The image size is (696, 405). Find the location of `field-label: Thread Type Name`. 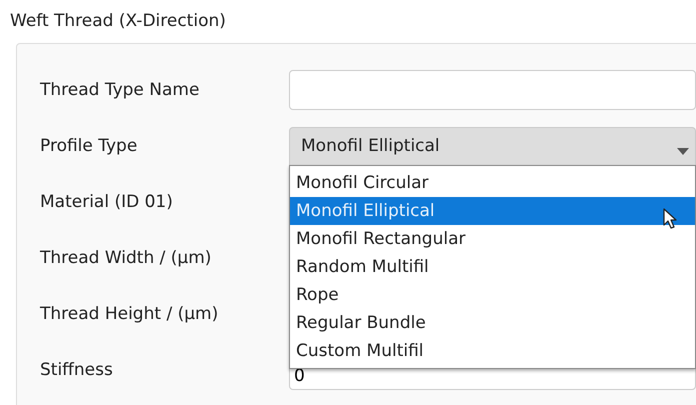

field-label: Thread Type Name is located at coordinates (120, 90).